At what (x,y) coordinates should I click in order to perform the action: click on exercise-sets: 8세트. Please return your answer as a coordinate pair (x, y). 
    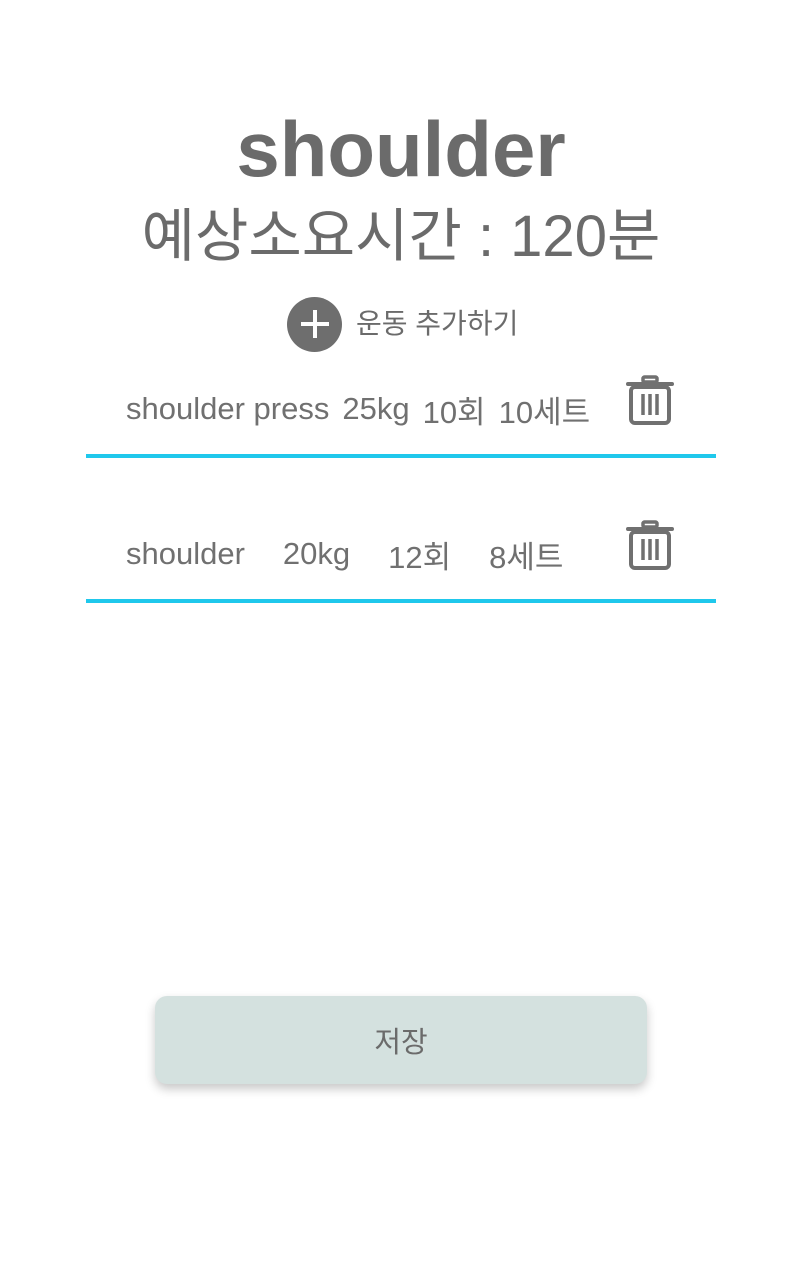
    Looking at the image, I should click on (526, 554).